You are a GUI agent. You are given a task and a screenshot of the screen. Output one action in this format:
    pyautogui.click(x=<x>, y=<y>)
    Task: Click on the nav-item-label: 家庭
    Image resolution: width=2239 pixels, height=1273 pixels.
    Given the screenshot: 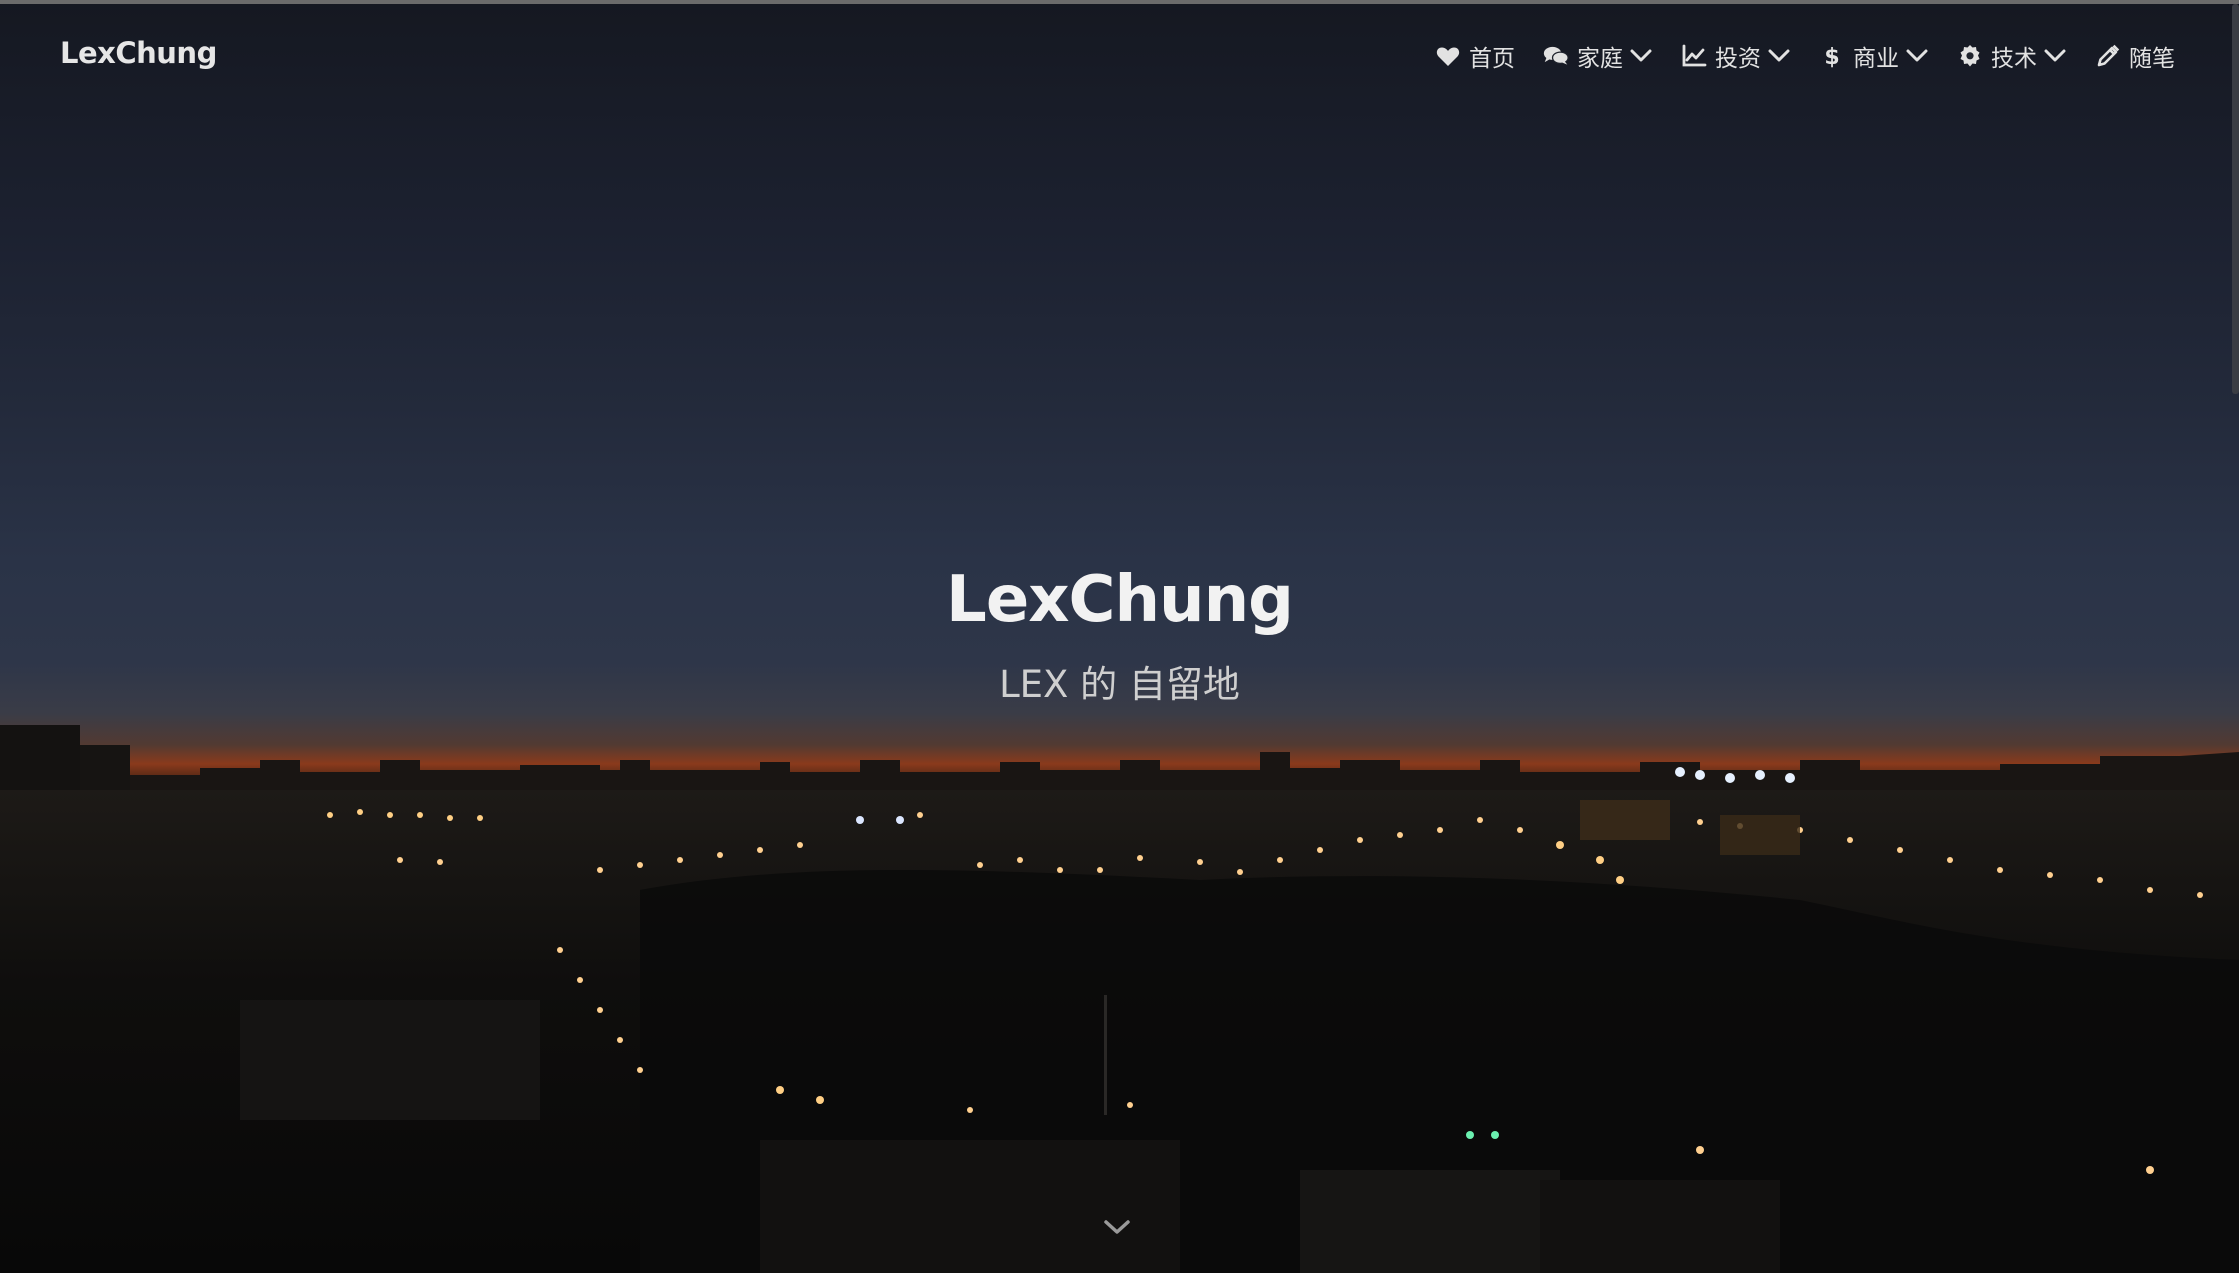 What is the action you would take?
    pyautogui.click(x=1600, y=59)
    